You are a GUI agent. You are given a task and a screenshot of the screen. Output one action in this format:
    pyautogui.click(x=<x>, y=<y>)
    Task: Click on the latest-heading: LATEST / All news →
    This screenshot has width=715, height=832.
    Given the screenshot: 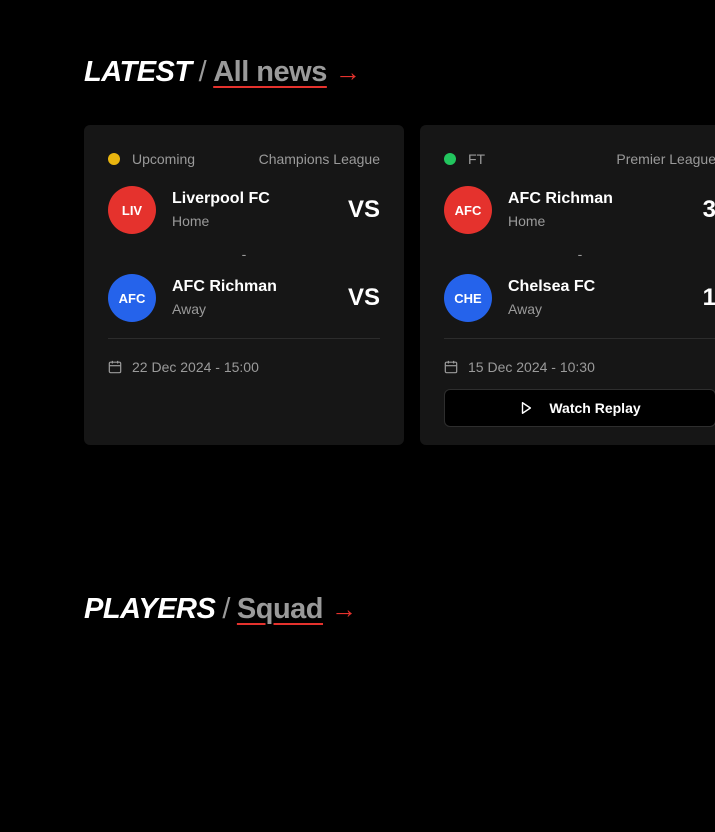 What is the action you would take?
    pyautogui.click(x=222, y=72)
    